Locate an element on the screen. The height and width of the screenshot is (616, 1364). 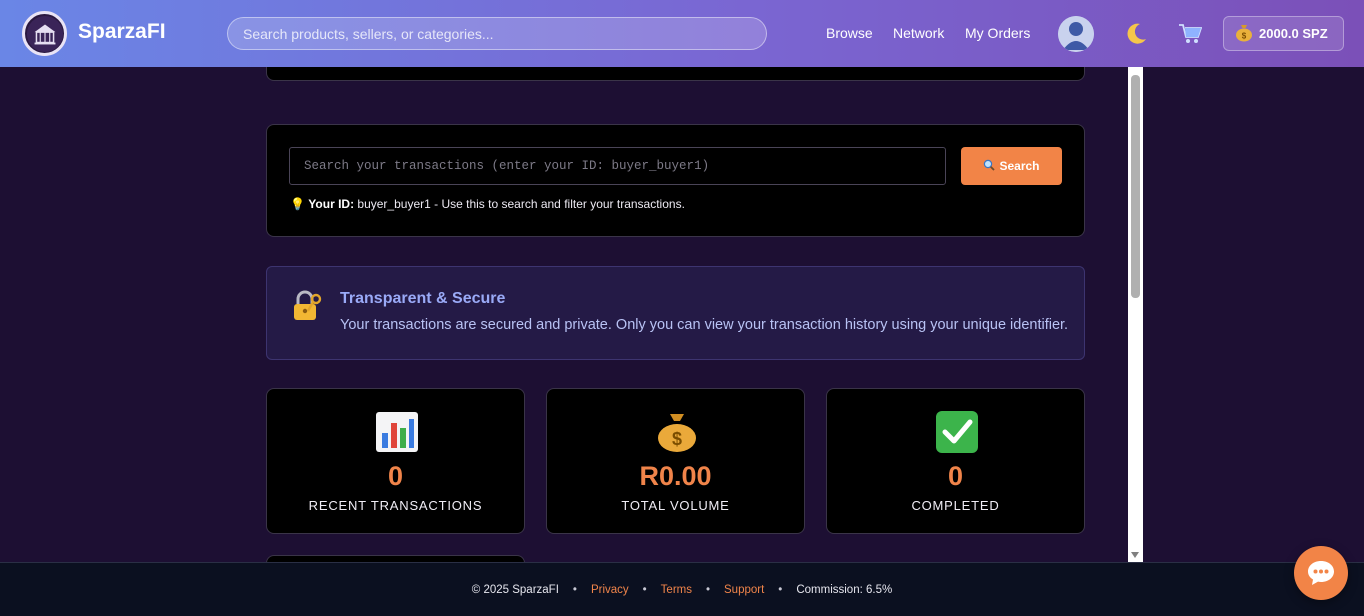
stat-label: RECENT TRANSACTIONS is located at coordinates (395, 505).